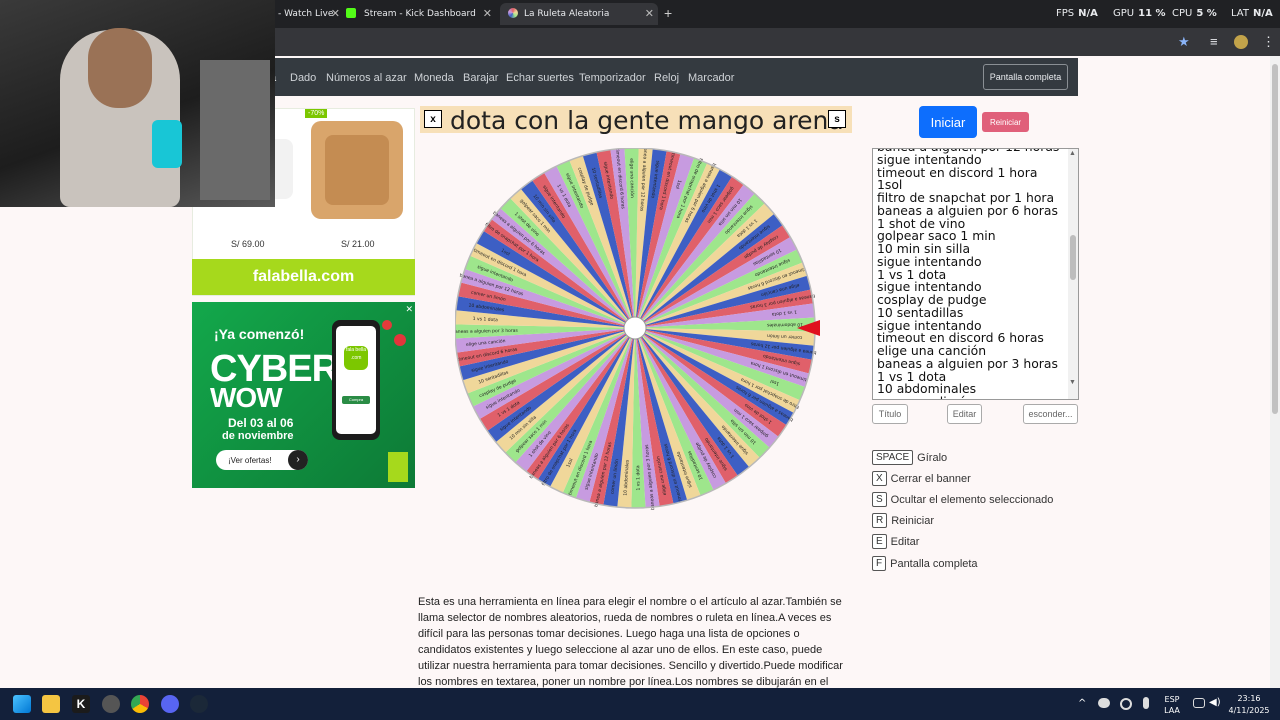 This screenshot has height=720, width=1280. I want to click on nav-item-reloj: Reloj, so click(666, 78).